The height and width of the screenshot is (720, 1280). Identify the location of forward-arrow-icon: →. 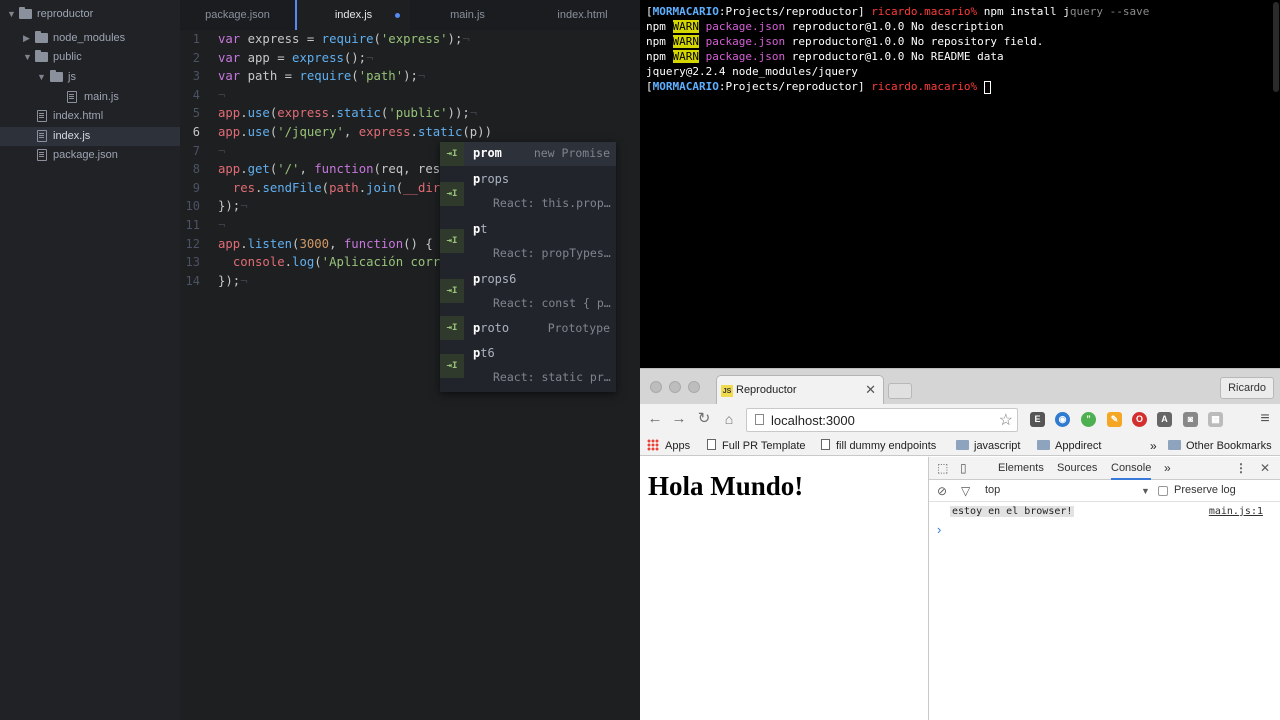
(679, 419).